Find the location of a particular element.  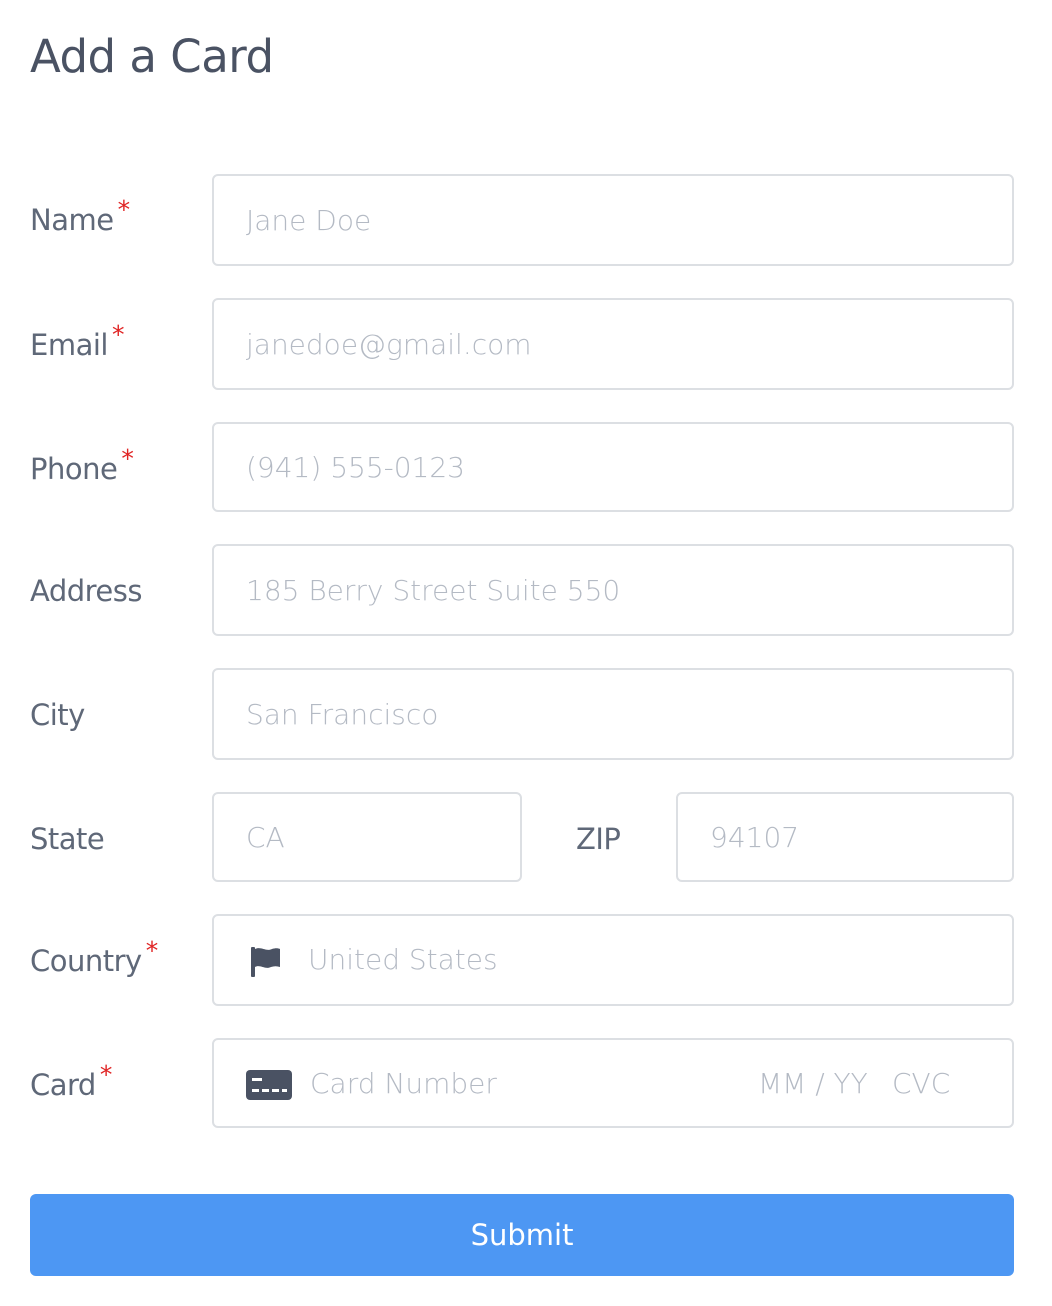

state-label: State is located at coordinates (67, 839).